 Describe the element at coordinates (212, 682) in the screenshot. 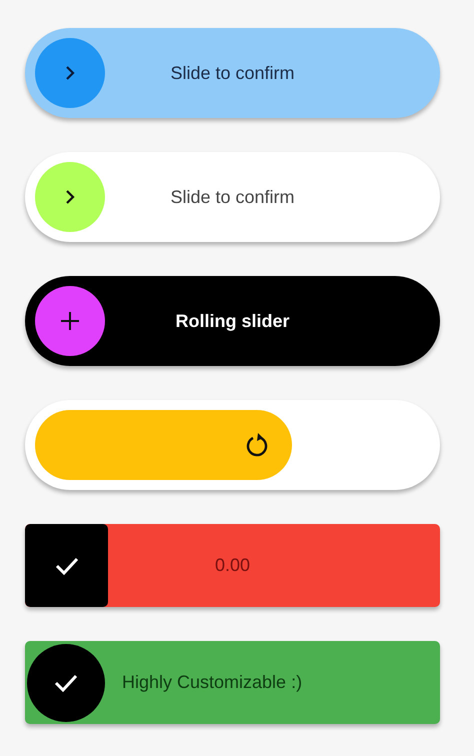

I see `slider-label: Highly Customizable :)` at that location.